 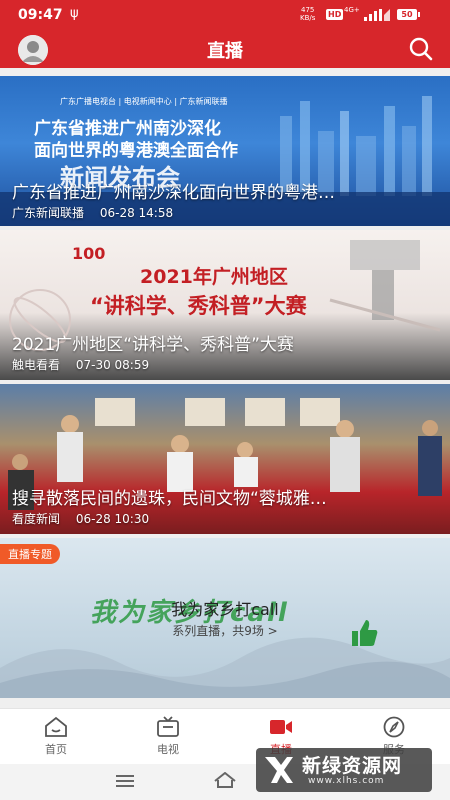 What do you see at coordinates (56, 726) in the screenshot?
I see `home-icon` at bounding box center [56, 726].